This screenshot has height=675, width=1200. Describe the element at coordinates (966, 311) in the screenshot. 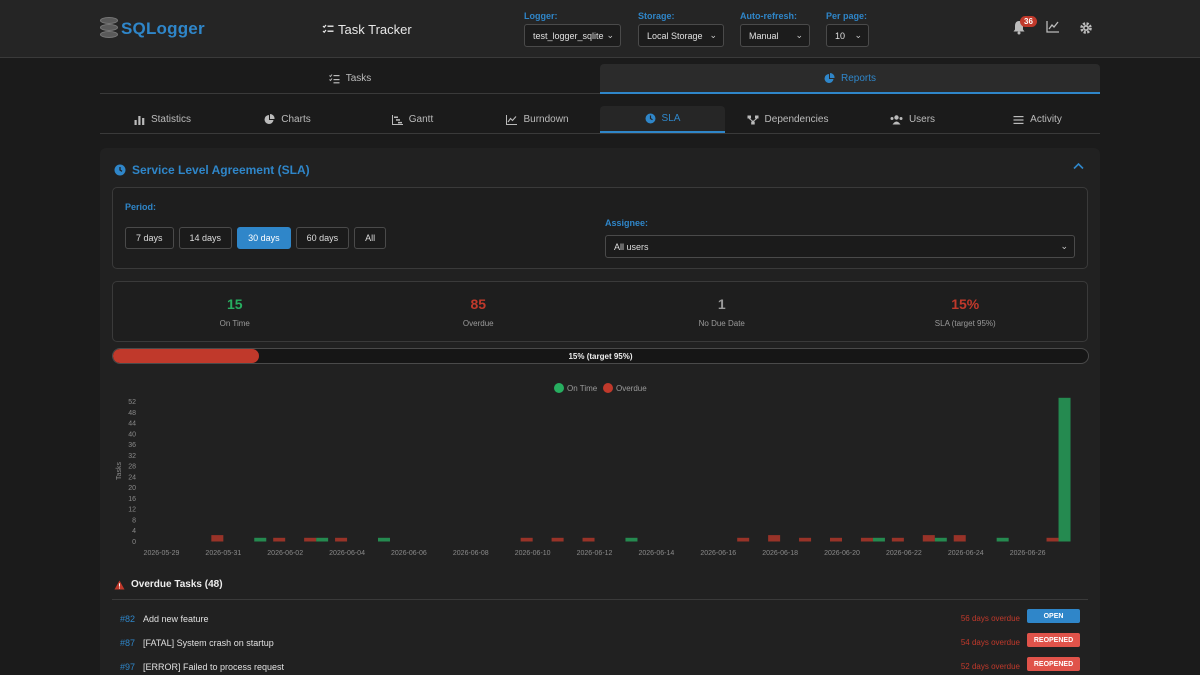

I see `stat-sla-percent: 15% SLA (target 95%)` at that location.